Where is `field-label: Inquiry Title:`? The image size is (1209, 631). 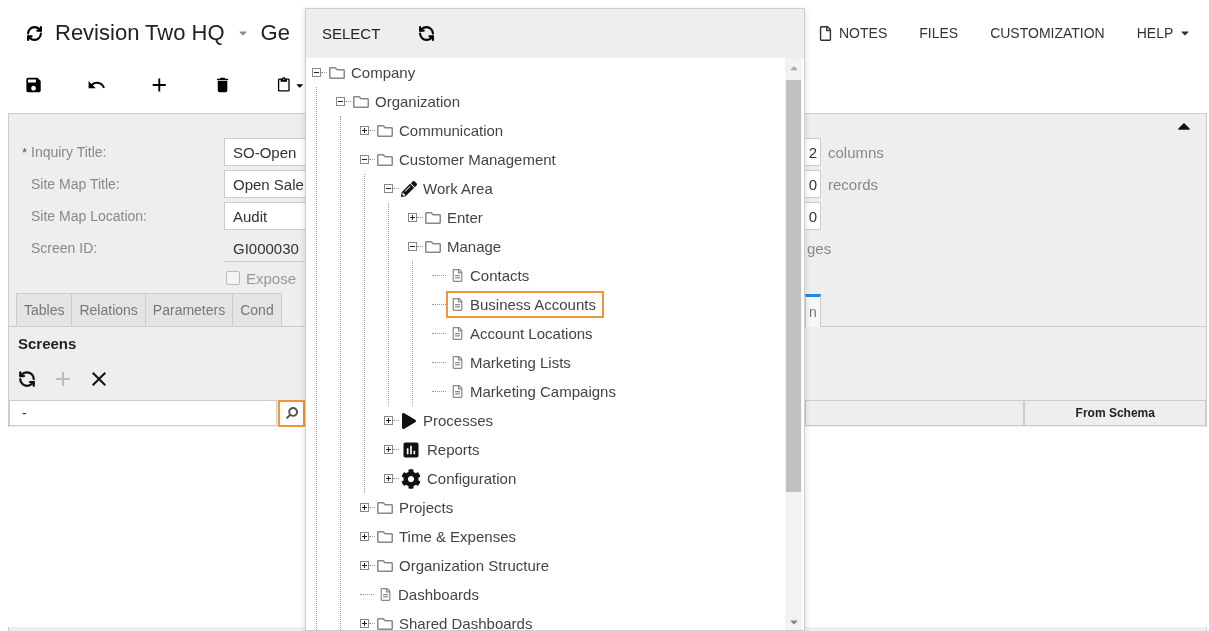 field-label: Inquiry Title: is located at coordinates (69, 152).